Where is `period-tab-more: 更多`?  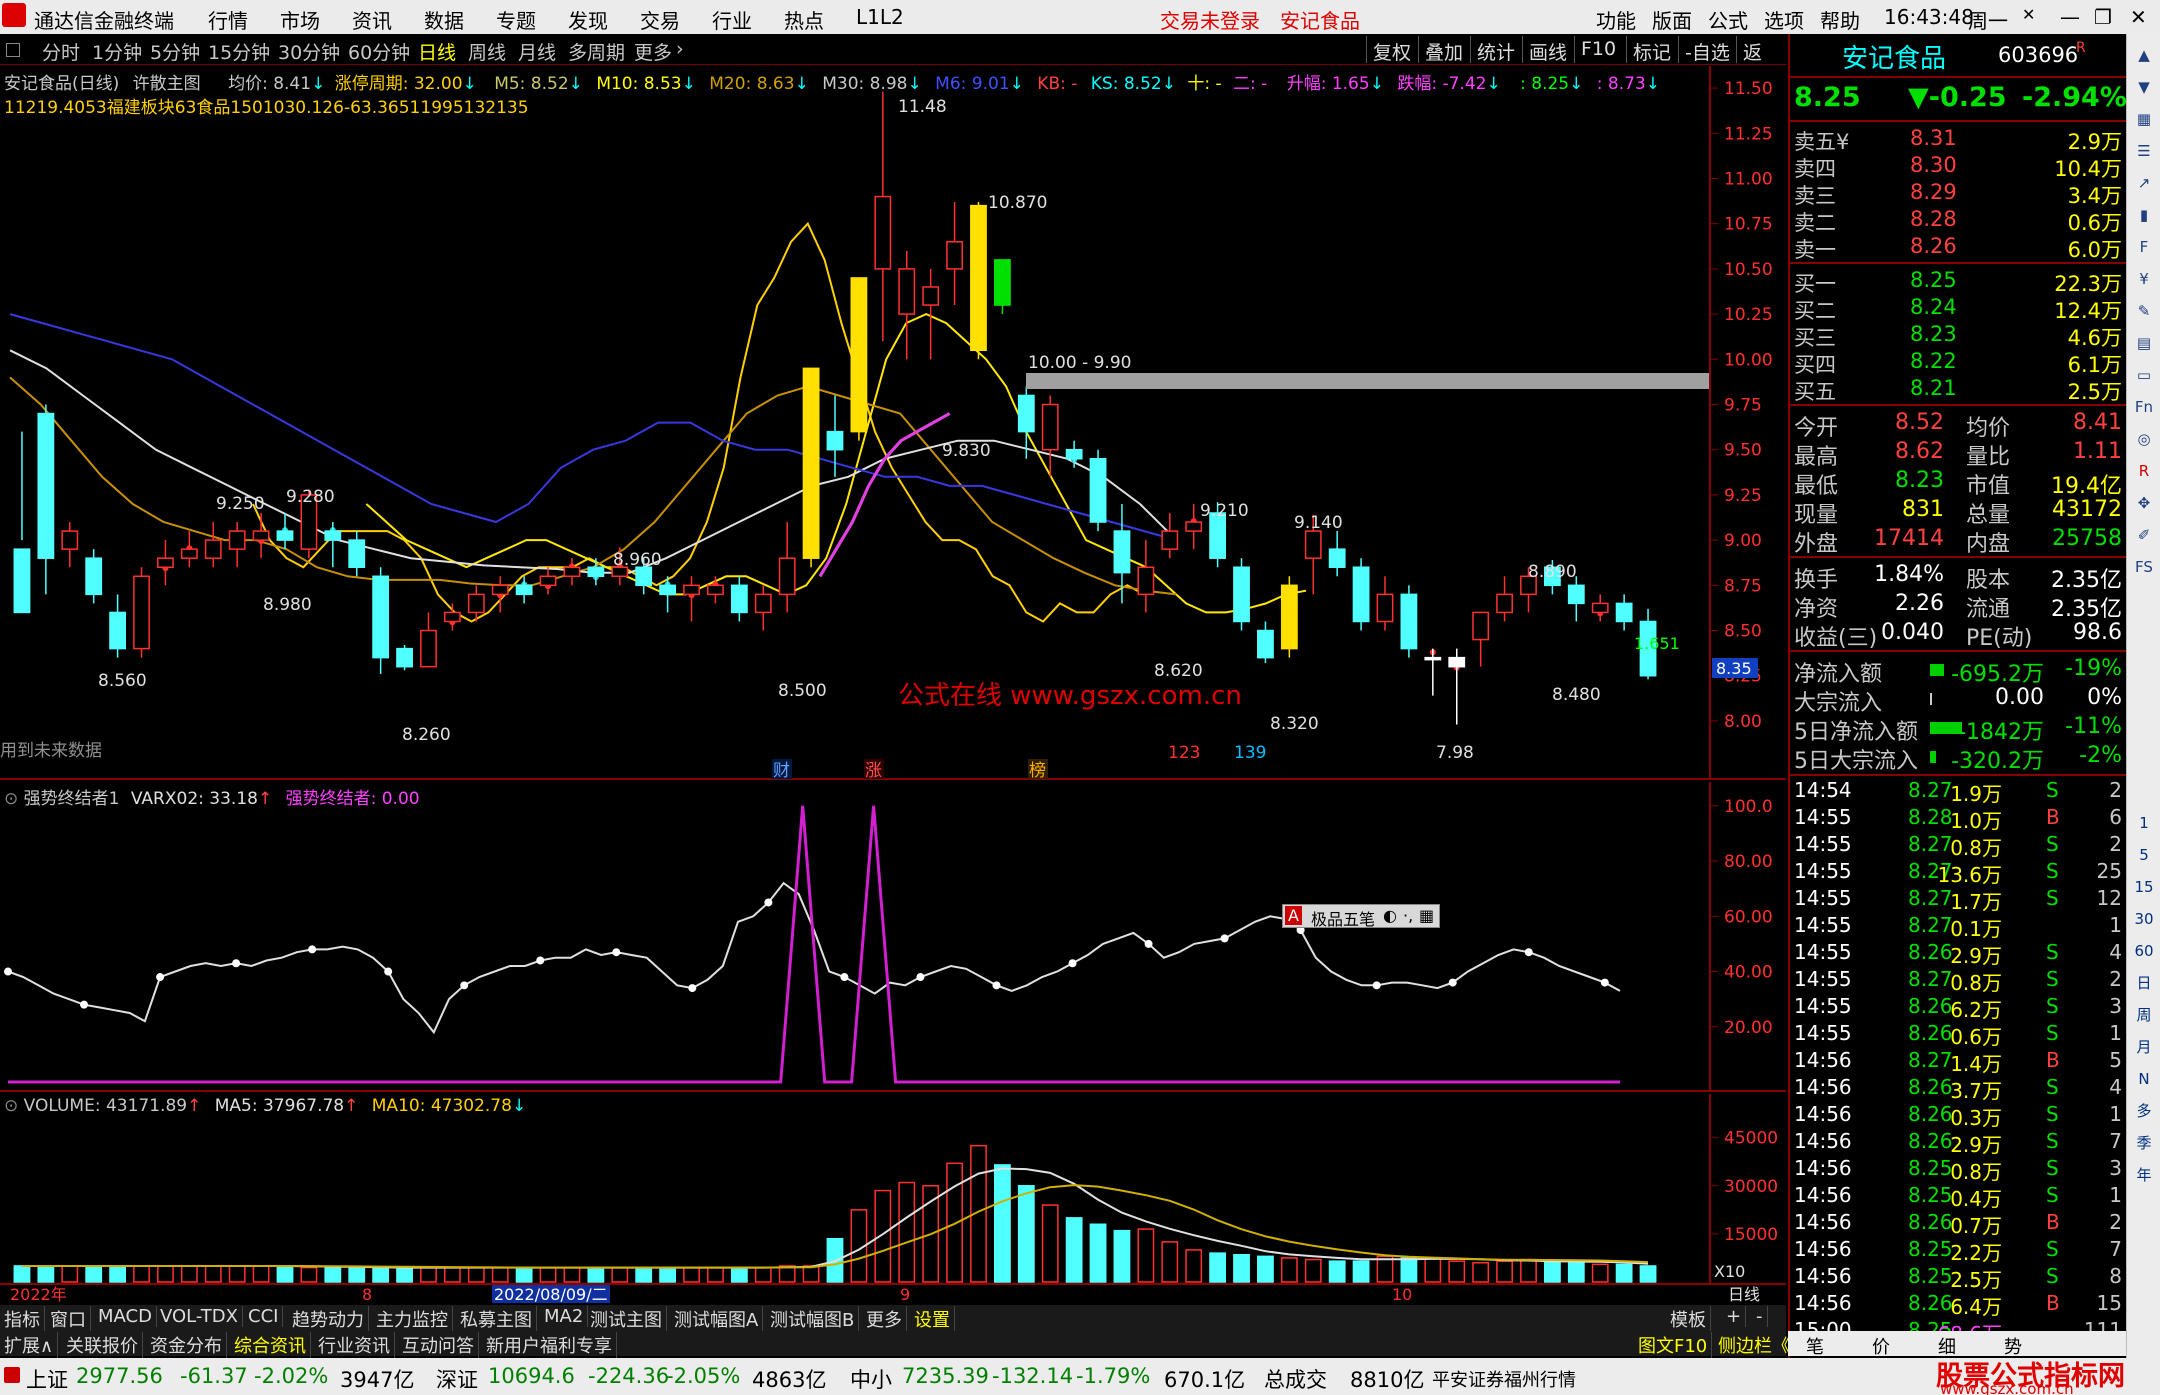
period-tab-more: 更多 is located at coordinates (653, 51).